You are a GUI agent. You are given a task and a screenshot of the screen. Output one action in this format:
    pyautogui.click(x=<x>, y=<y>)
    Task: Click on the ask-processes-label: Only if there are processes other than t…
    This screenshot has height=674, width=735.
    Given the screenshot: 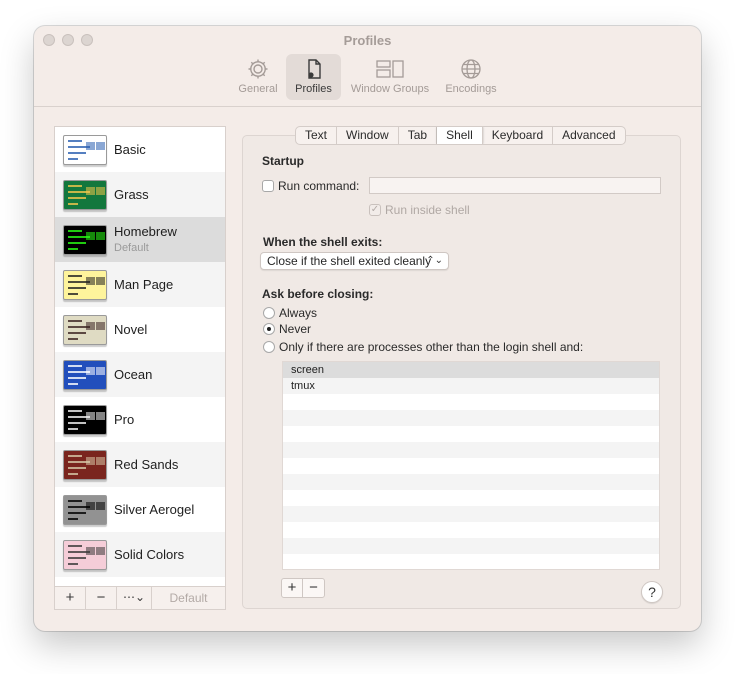 What is the action you would take?
    pyautogui.click(x=431, y=347)
    